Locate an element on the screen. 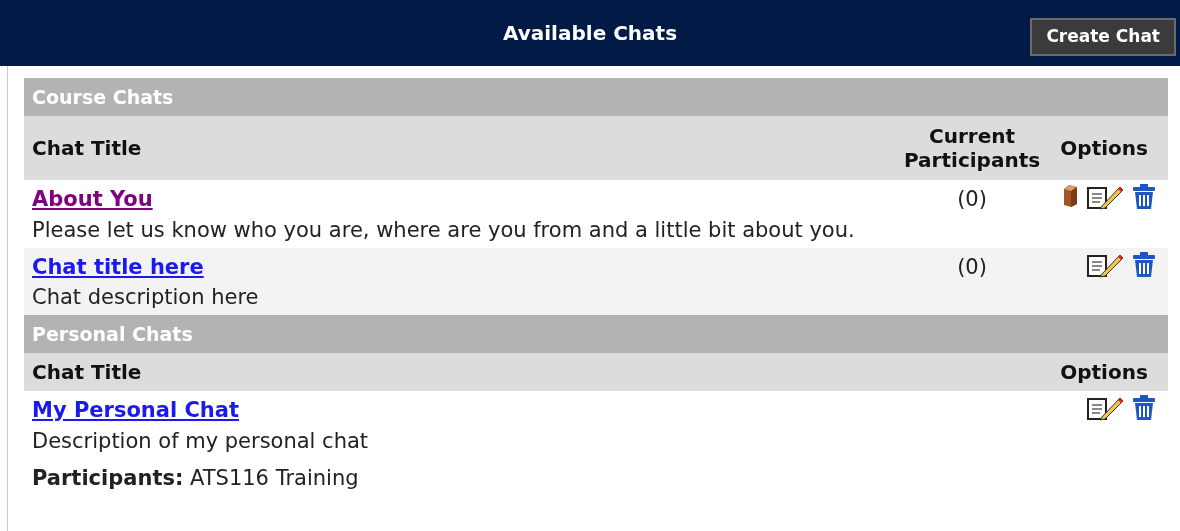  chat-description: Description of my personal chat is located at coordinates (200, 441).